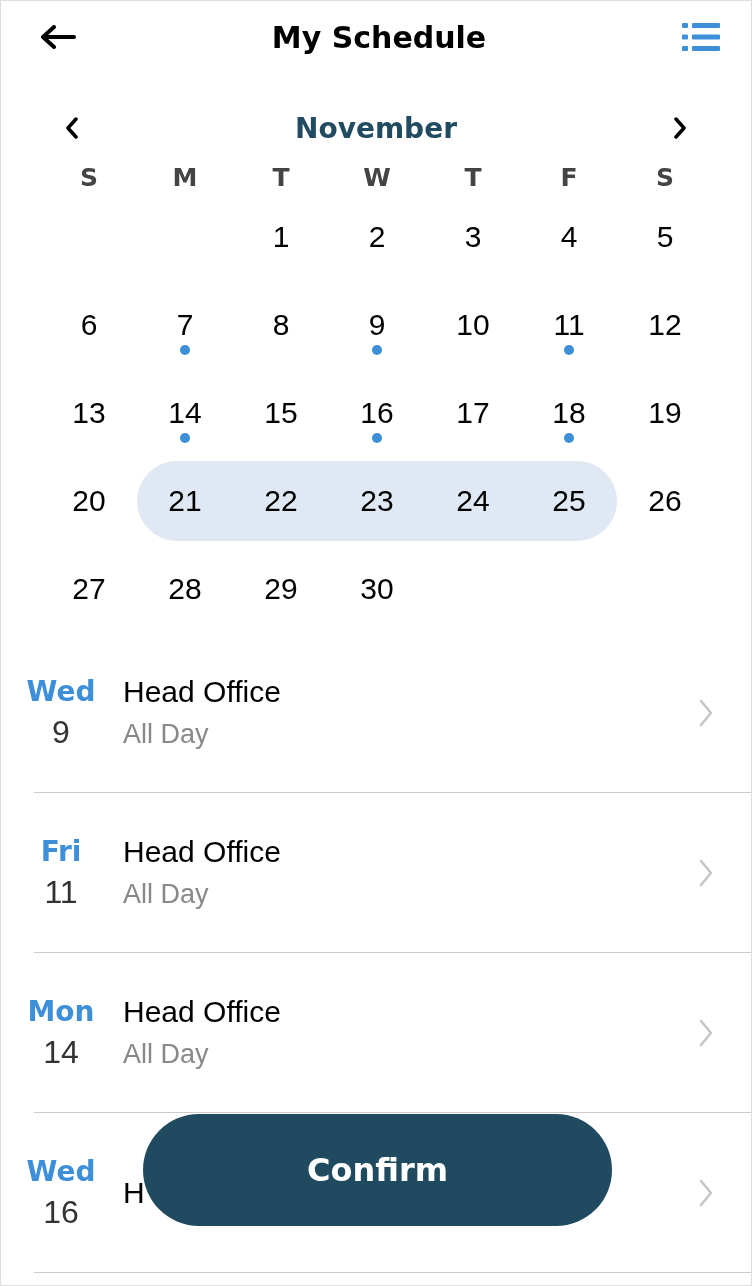 The width and height of the screenshot is (752, 1286). What do you see at coordinates (569, 501) in the screenshot?
I see `selected-range-day: 25` at bounding box center [569, 501].